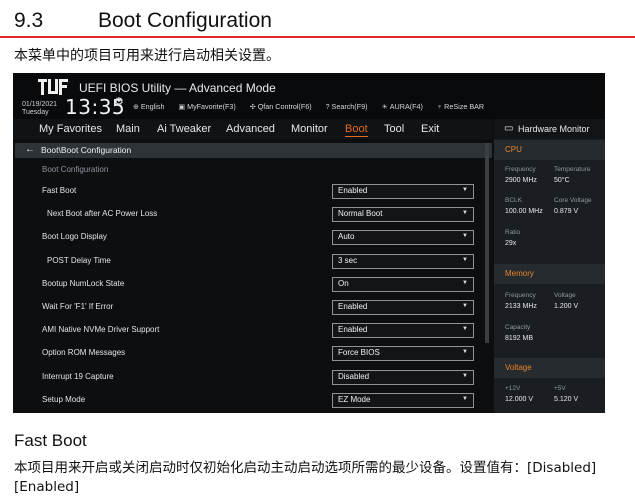 Image resolution: width=635 pixels, height=500 pixels. Describe the element at coordinates (403, 238) in the screenshot. I see `setting-dropdown: Auto ▼` at that location.